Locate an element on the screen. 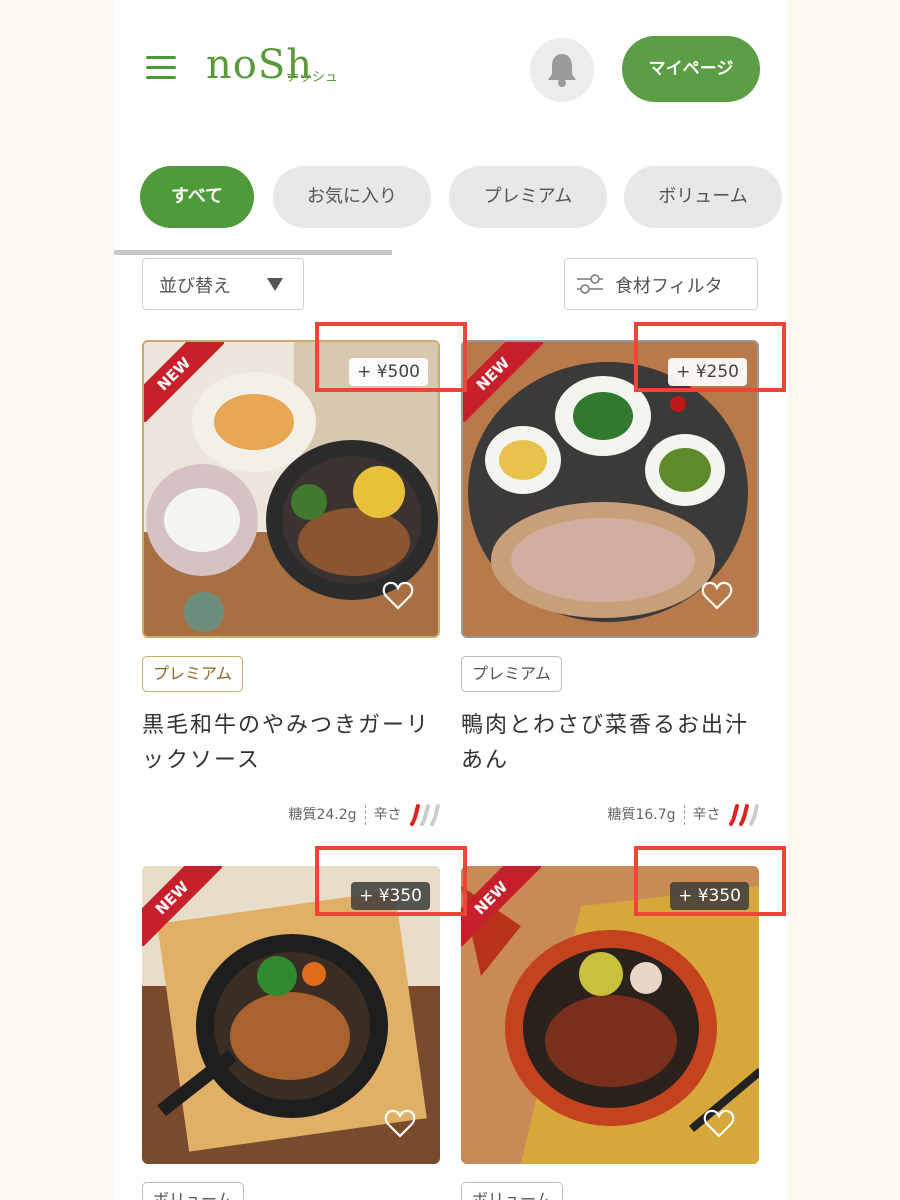 The height and width of the screenshot is (1200, 900). header: noSh ナッシュ マイページ is located at coordinates (451, 65).